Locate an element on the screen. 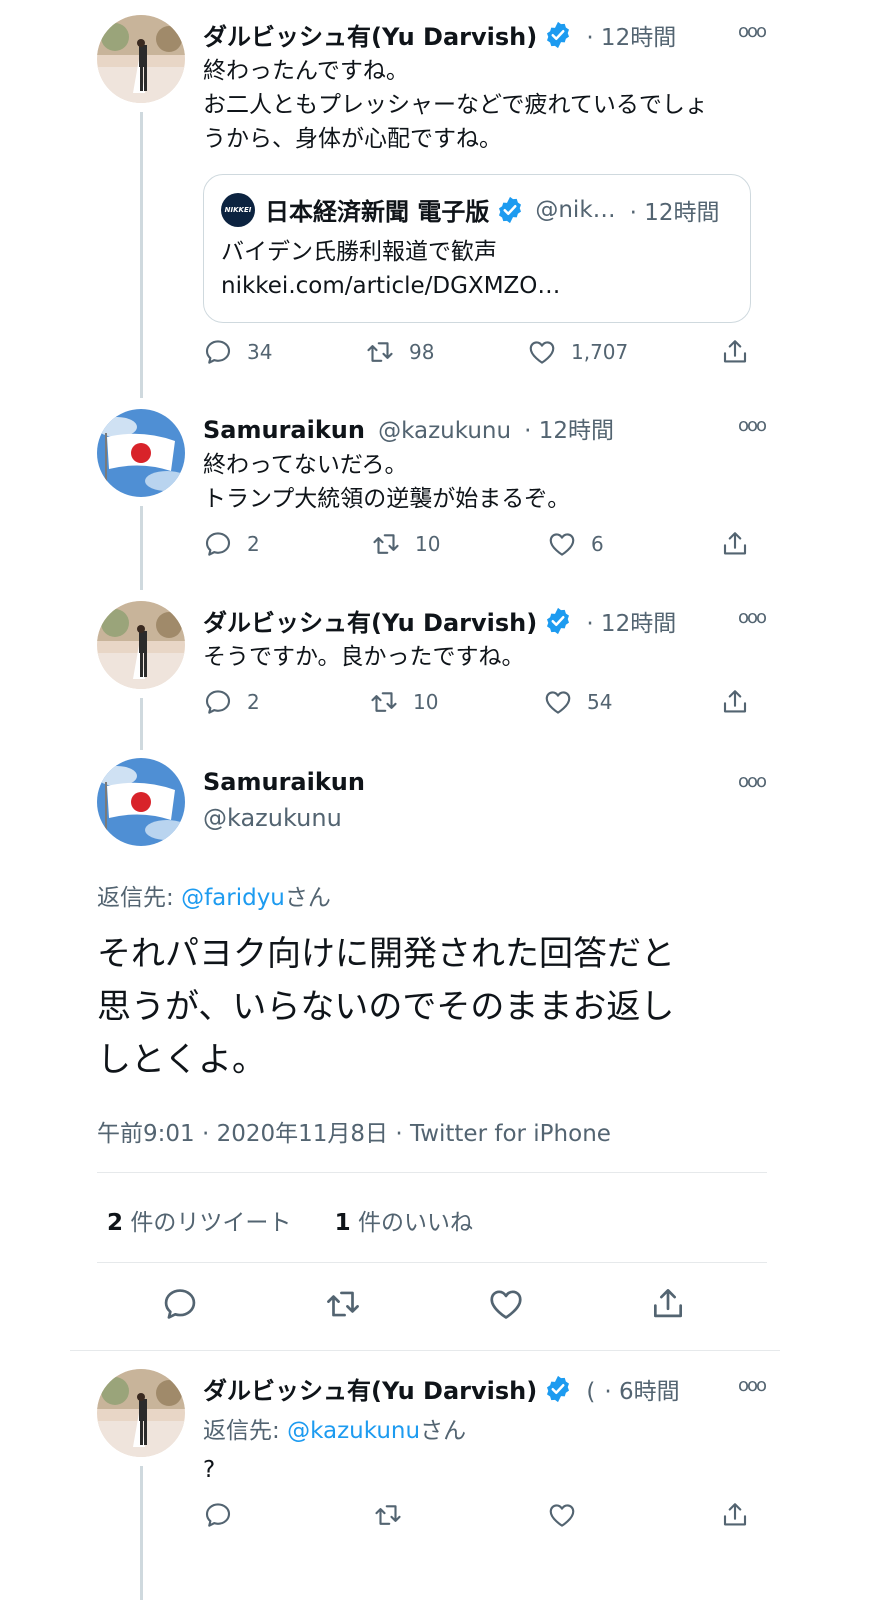  tweet-actions is located at coordinates (483, 1520).